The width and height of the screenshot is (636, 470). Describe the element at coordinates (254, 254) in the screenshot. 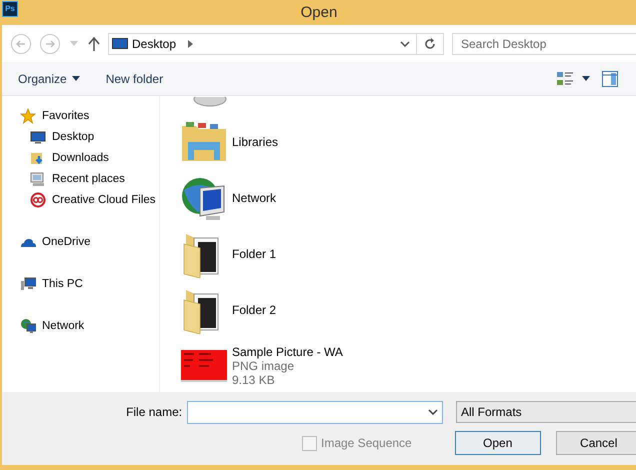

I see `file-name: Folder 1` at that location.